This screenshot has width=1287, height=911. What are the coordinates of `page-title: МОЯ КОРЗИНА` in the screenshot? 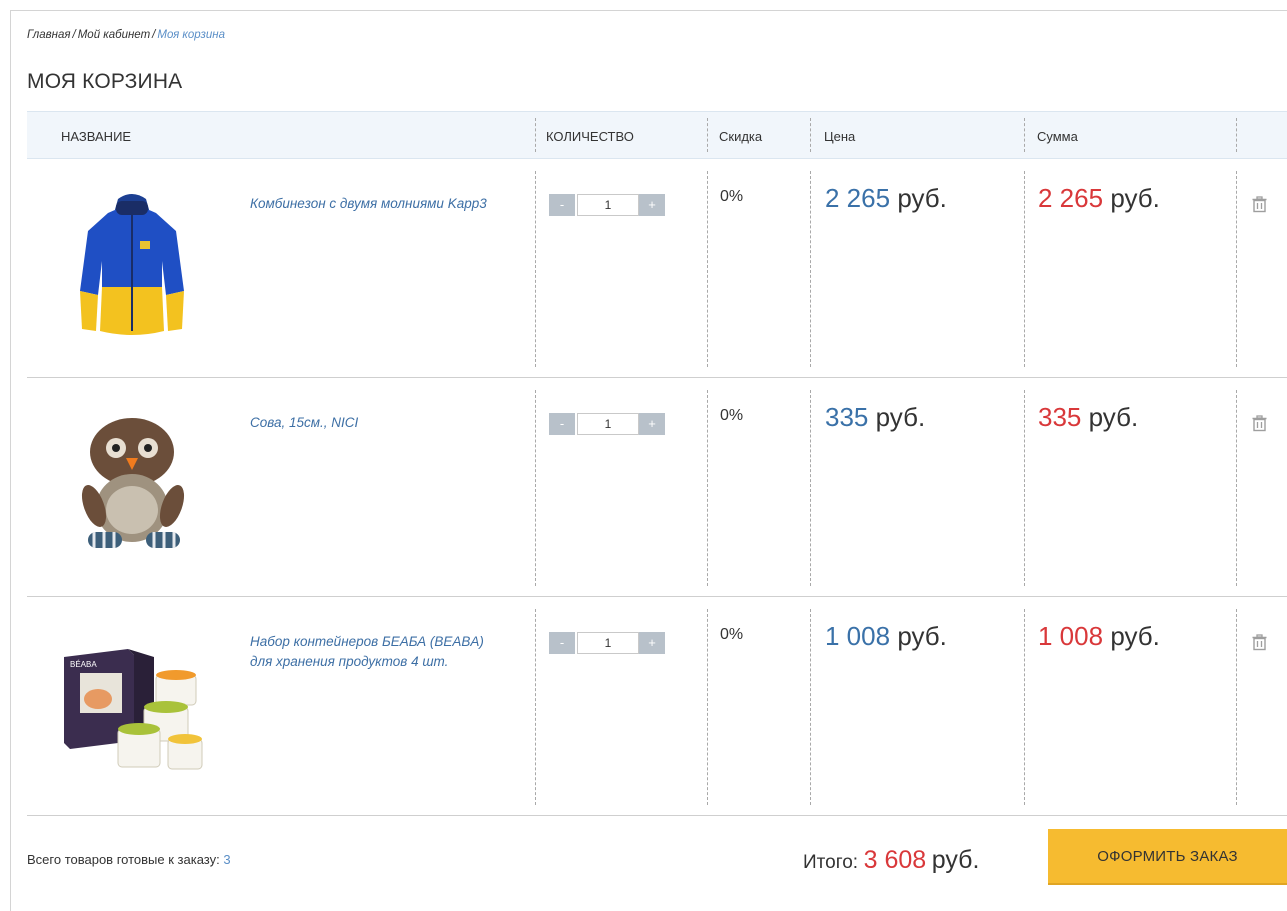 It's located at (105, 81).